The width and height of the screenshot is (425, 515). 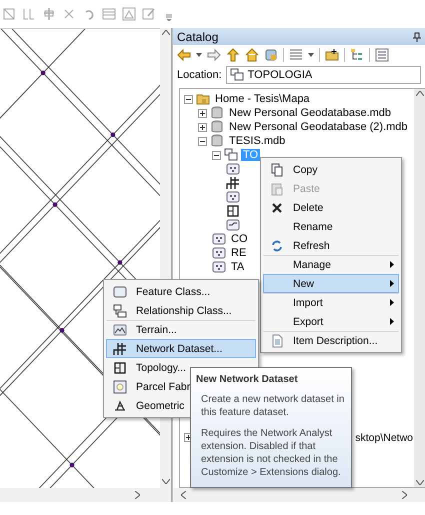 I want to click on tooltip-text: Create a new network dataset in this feature dataset., so click(x=273, y=406).